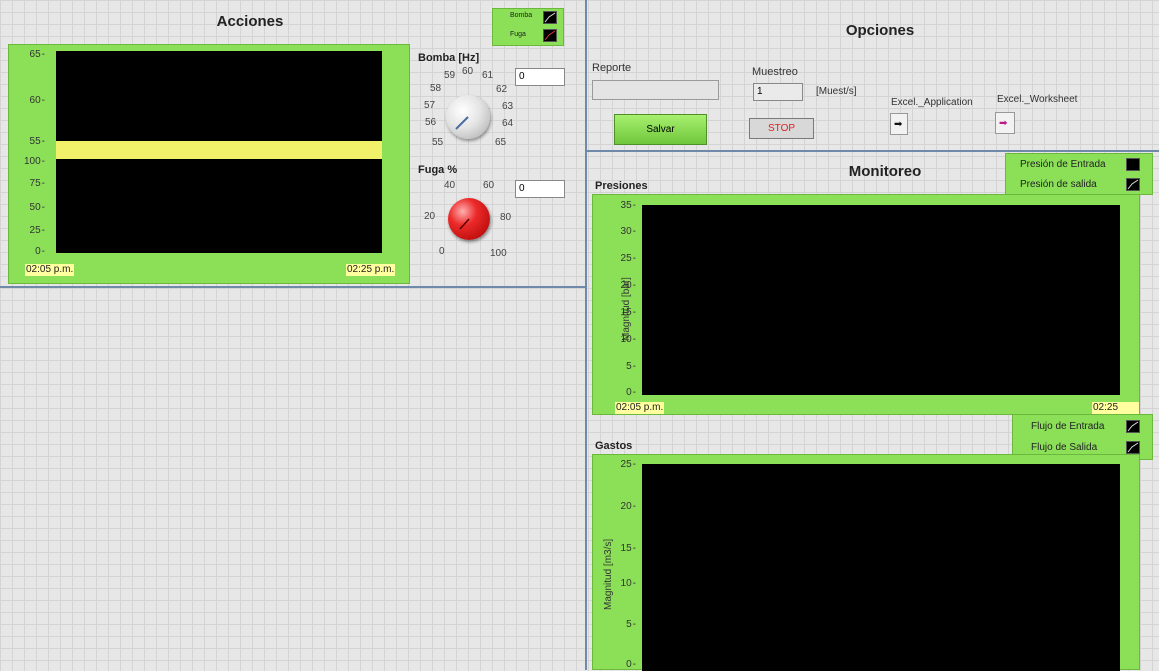  I want to click on legend-label-presion-entrada: Presión de Entrada, so click(1063, 164).